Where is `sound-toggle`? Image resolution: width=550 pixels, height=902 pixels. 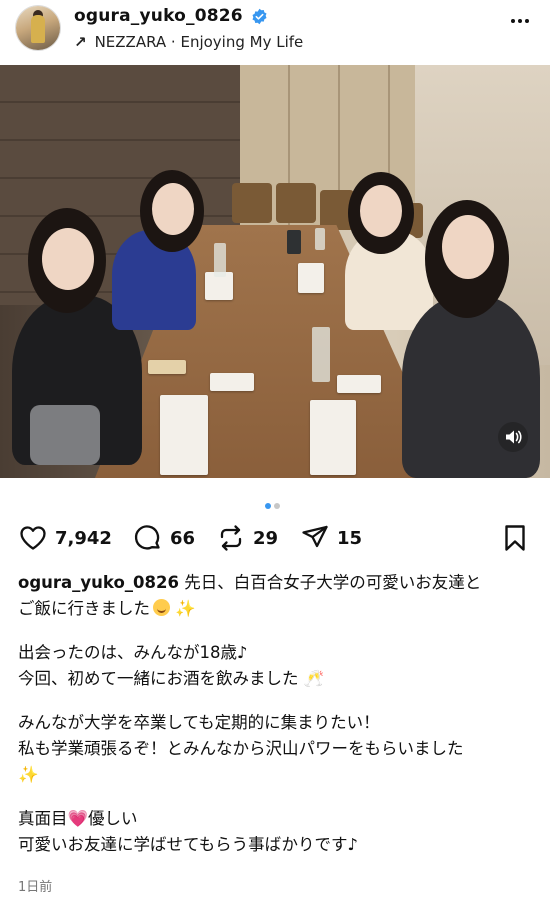 sound-toggle is located at coordinates (513, 437).